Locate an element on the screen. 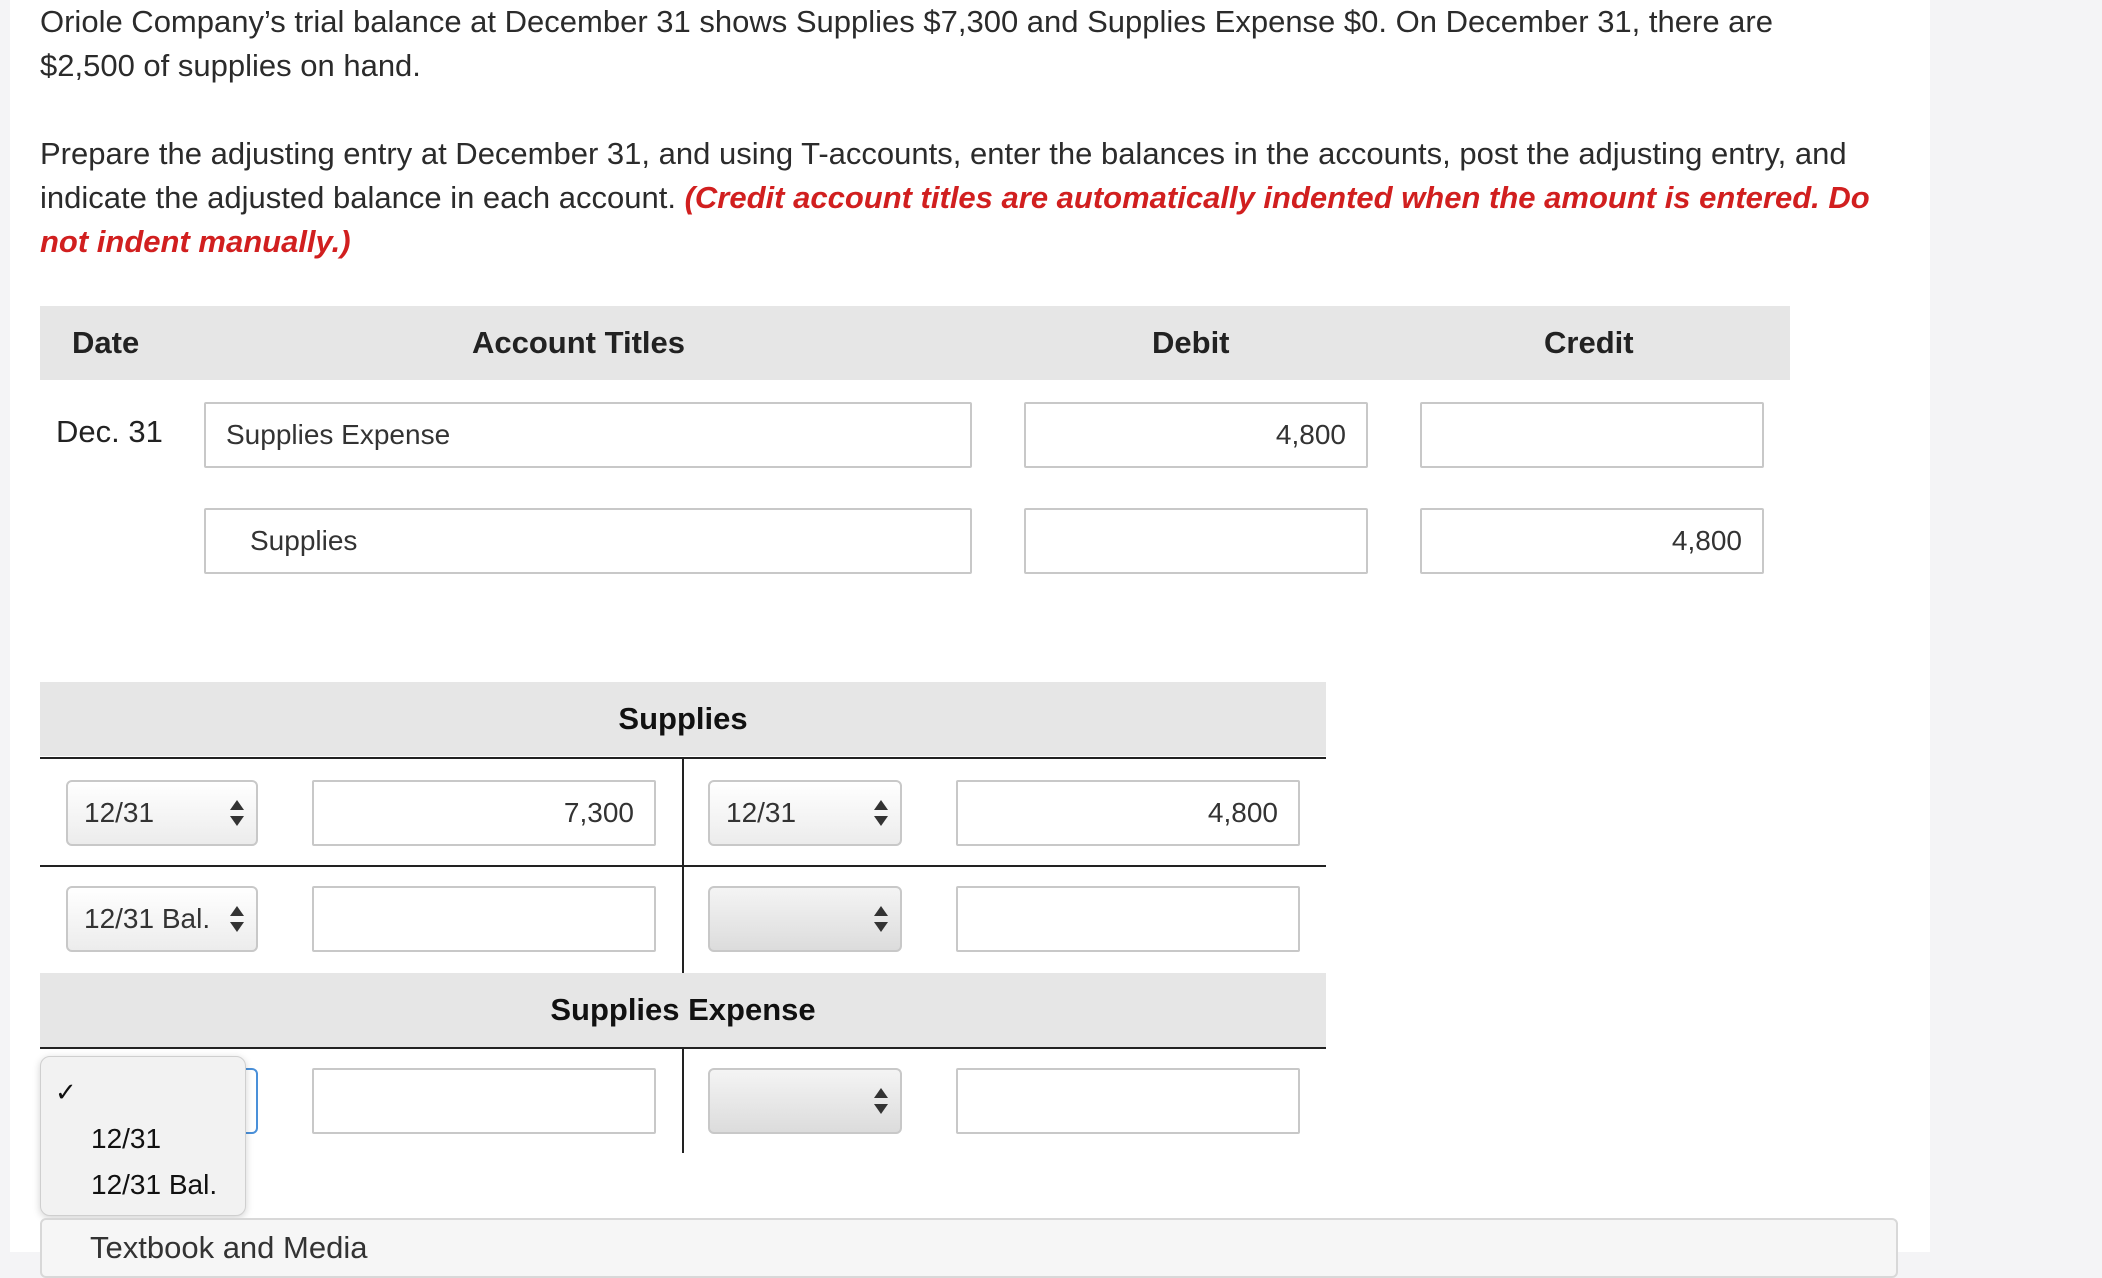  journal-date: Dec. 31 is located at coordinates (109, 431).